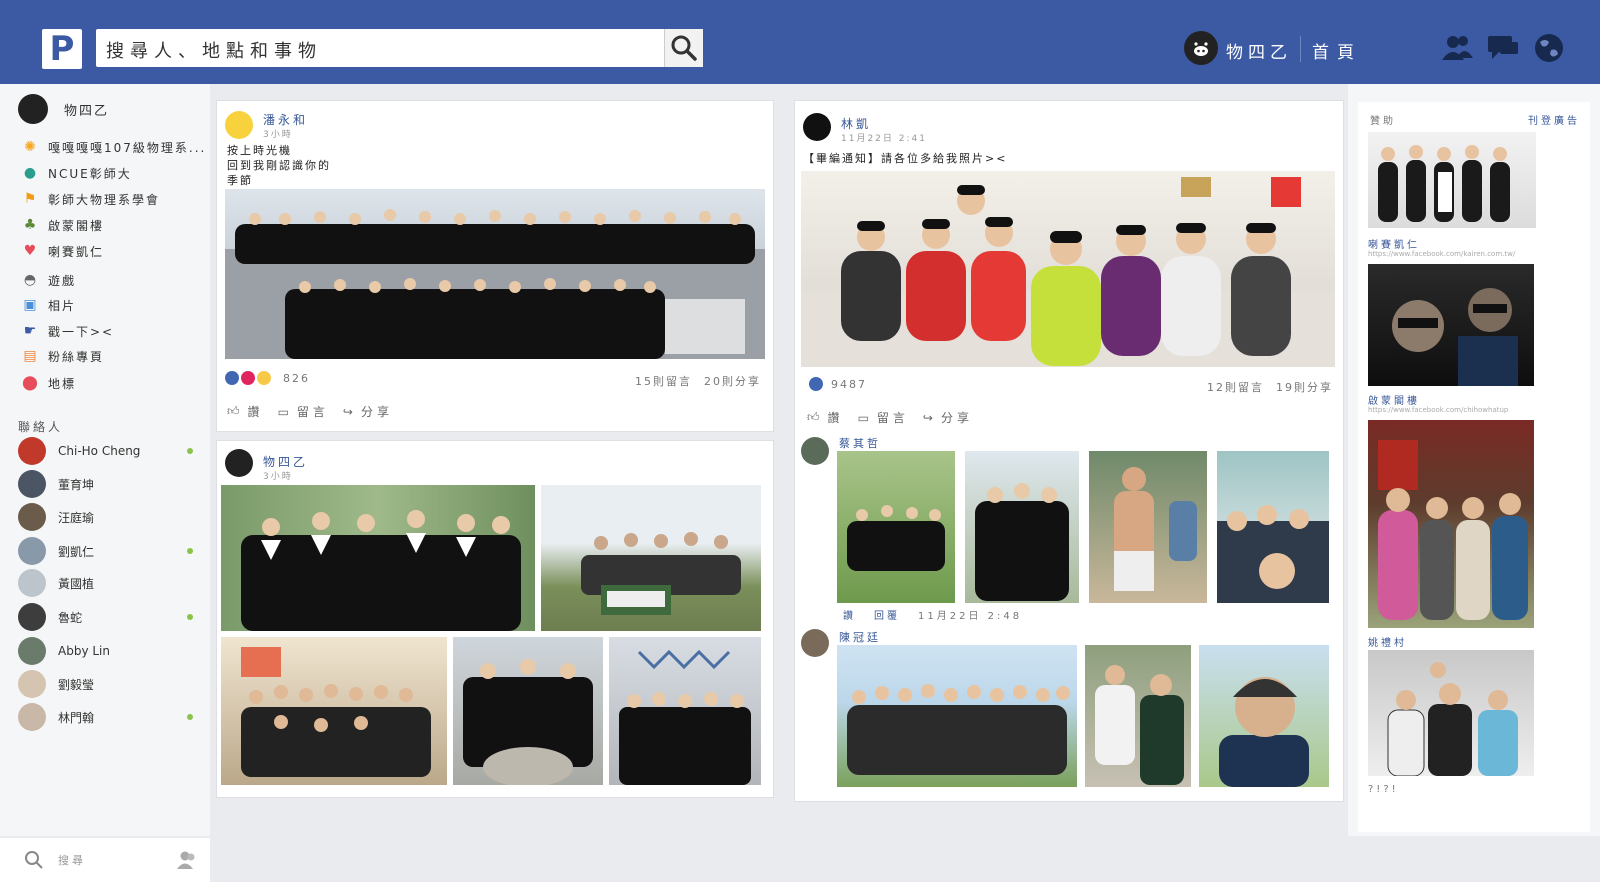 The width and height of the screenshot is (1600, 882). Describe the element at coordinates (849, 614) in the screenshot. I see `comment-like-button: 讚` at that location.